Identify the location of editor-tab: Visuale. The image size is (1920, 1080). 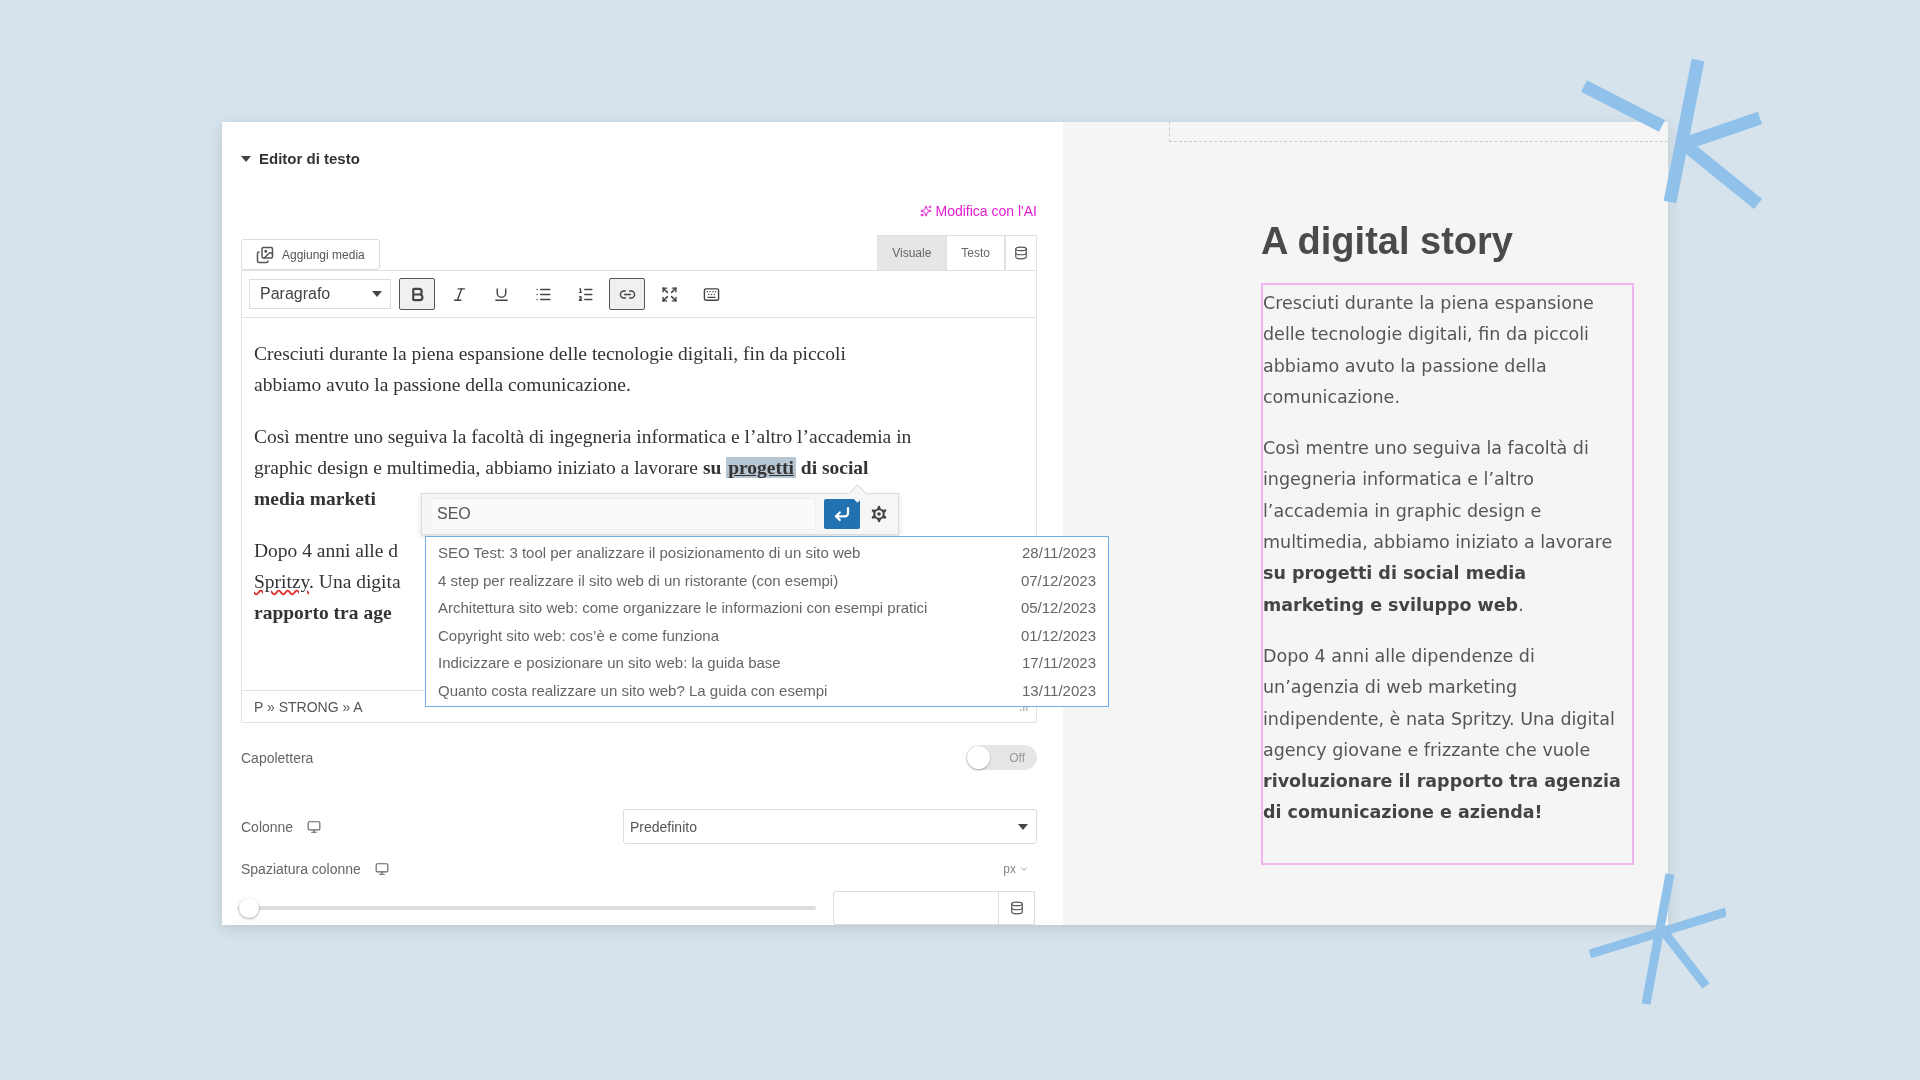
(912, 252).